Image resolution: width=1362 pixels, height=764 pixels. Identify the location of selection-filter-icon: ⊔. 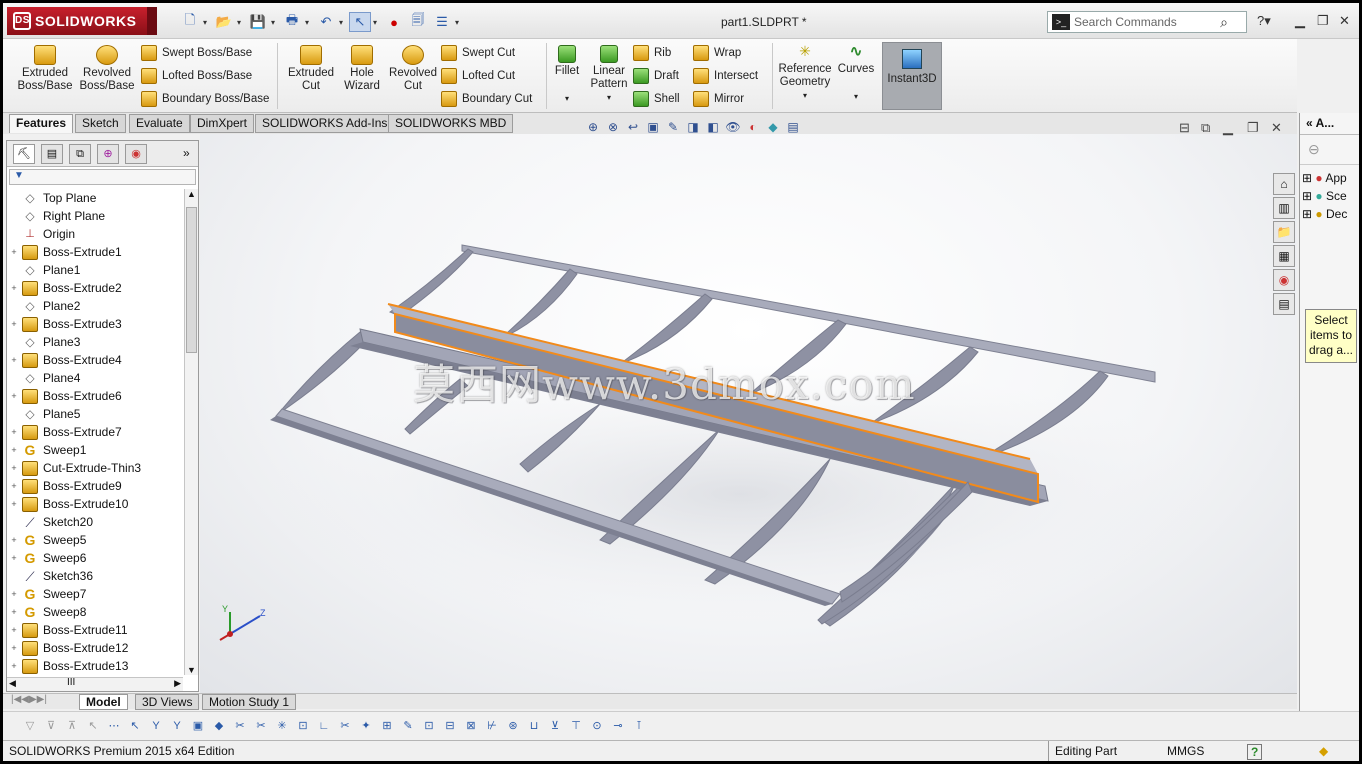
(534, 726).